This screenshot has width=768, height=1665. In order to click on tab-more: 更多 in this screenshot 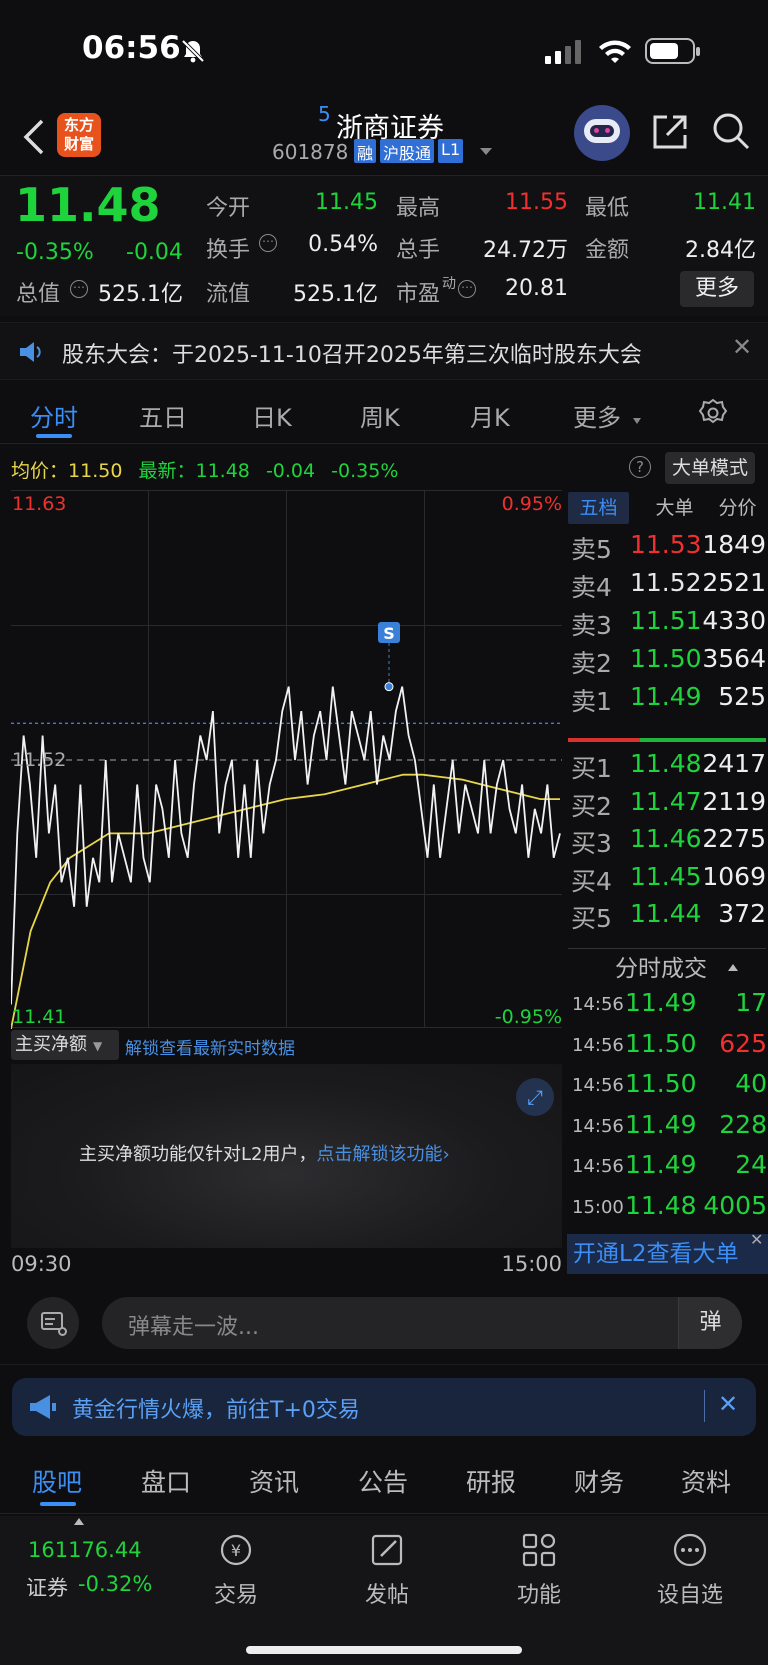, I will do `click(597, 415)`.